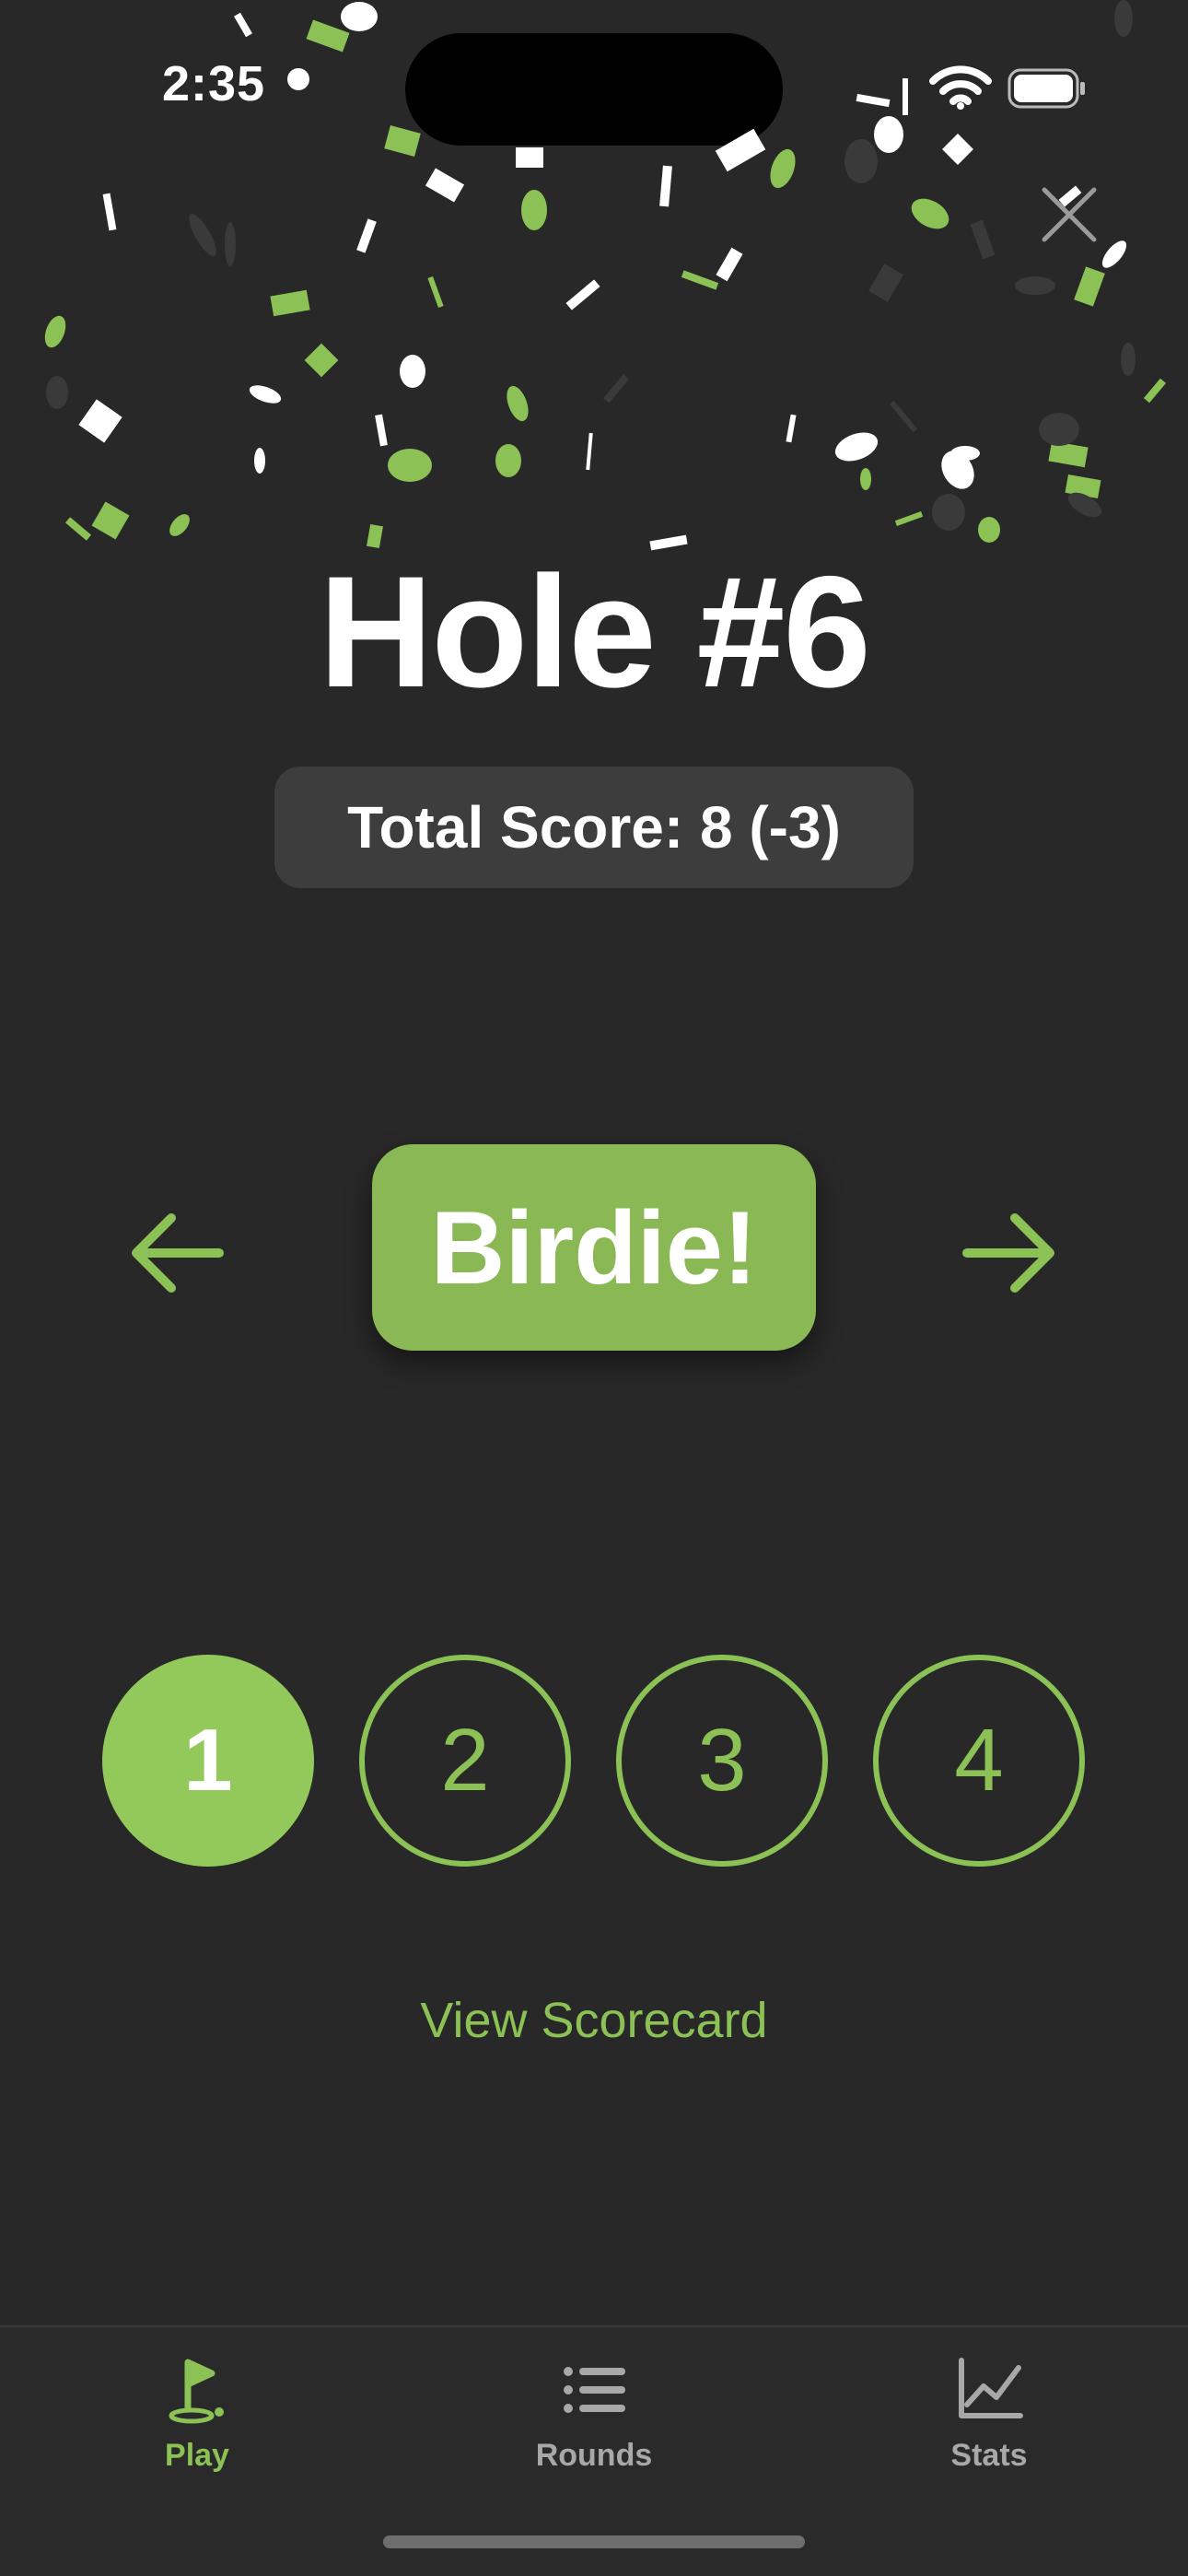  Describe the element at coordinates (465, 1761) in the screenshot. I see `putt-option-2: 2` at that location.